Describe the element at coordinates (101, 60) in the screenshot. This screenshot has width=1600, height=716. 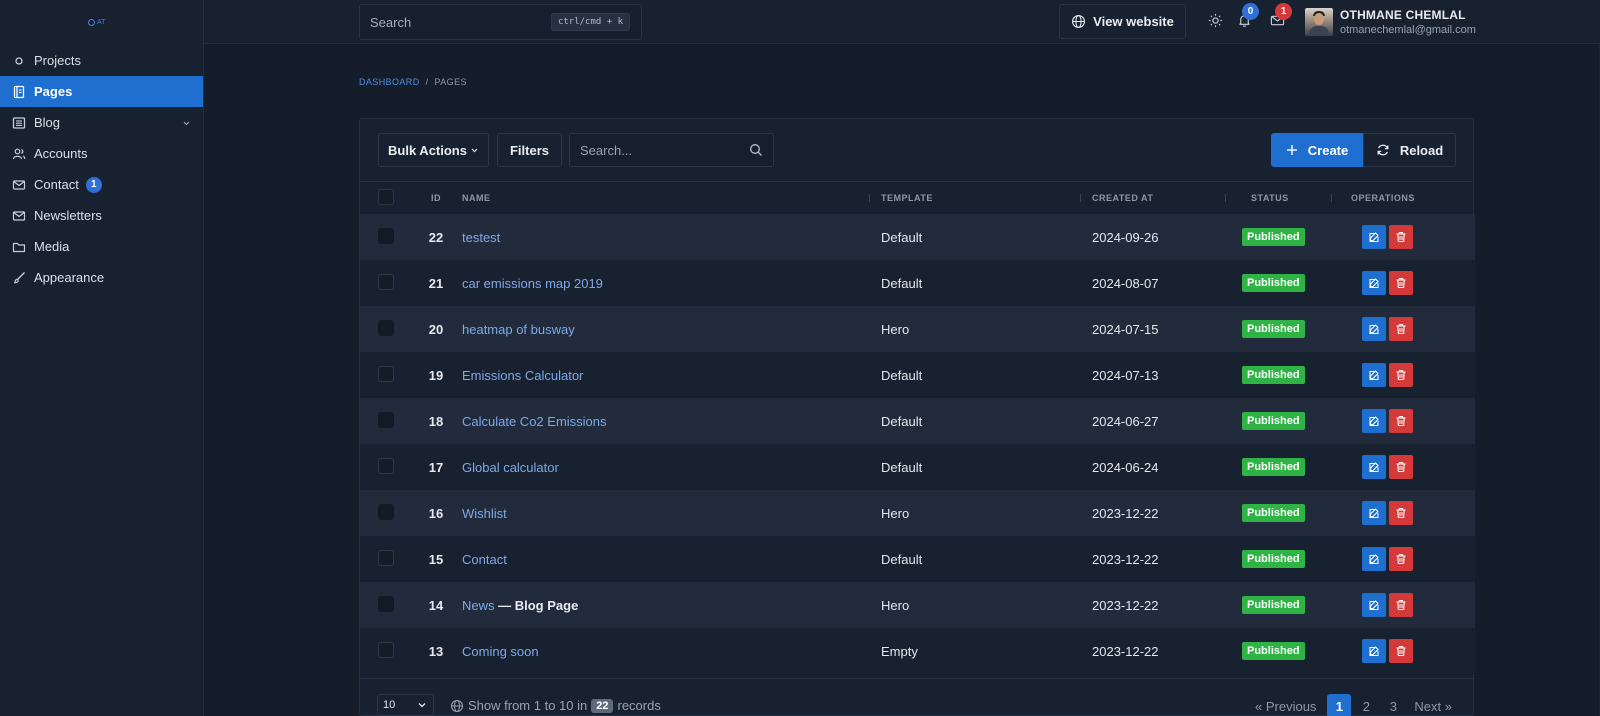
I see `sidebar-item-projects: Projects` at that location.